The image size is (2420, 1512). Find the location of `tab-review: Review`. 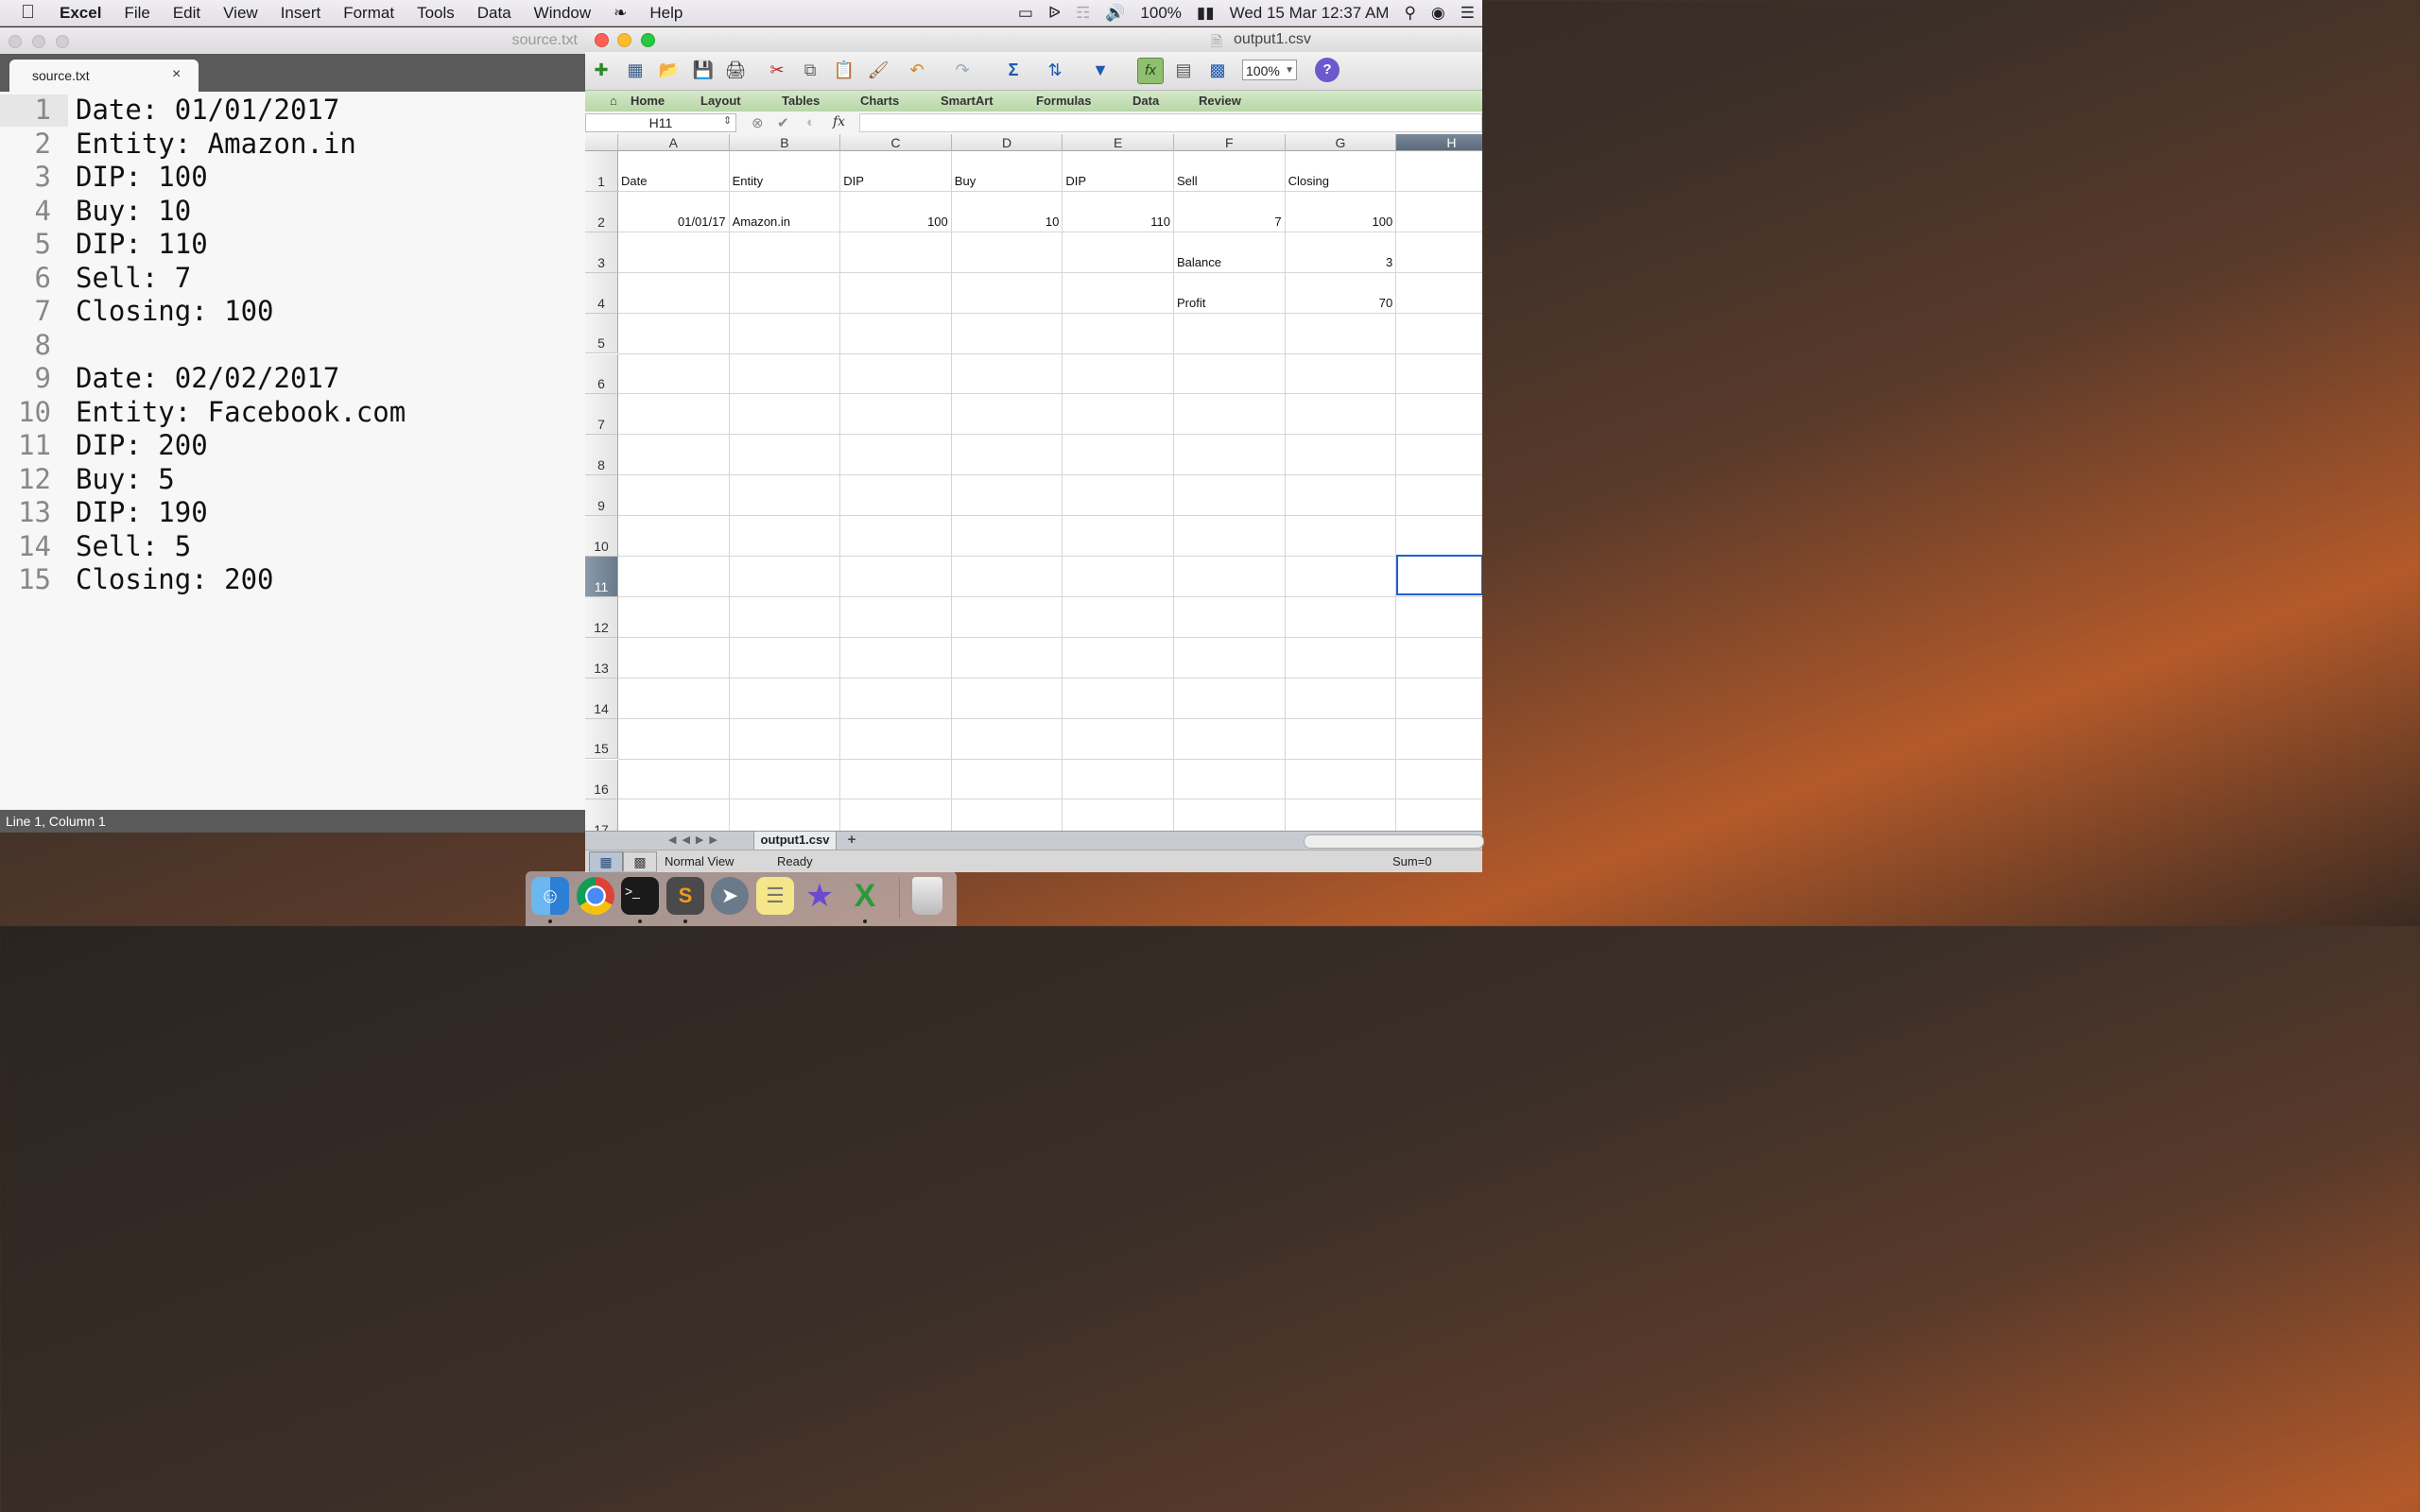

tab-review: Review is located at coordinates (1220, 101).